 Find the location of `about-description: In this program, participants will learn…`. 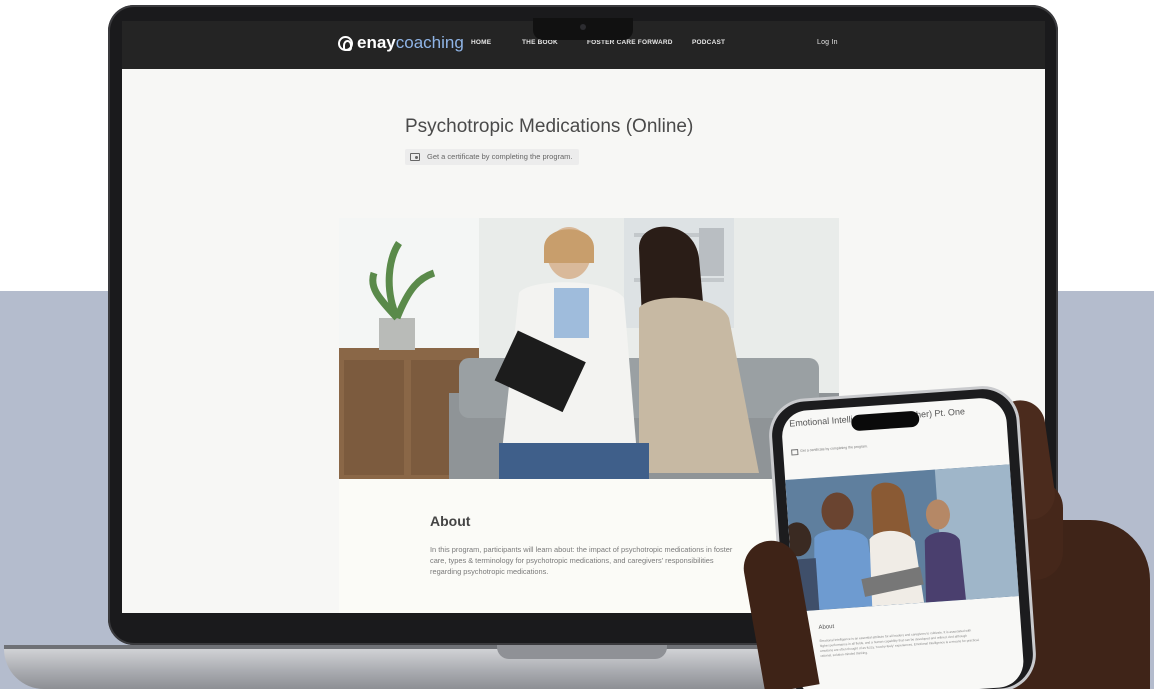

about-description: In this program, participants will learn… is located at coordinates (581, 560).